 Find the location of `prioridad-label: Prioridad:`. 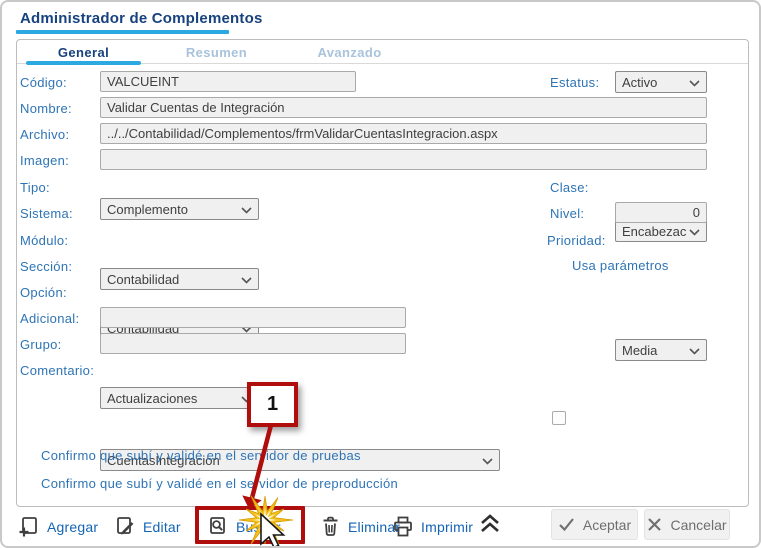

prioridad-label: Prioridad: is located at coordinates (576, 240).